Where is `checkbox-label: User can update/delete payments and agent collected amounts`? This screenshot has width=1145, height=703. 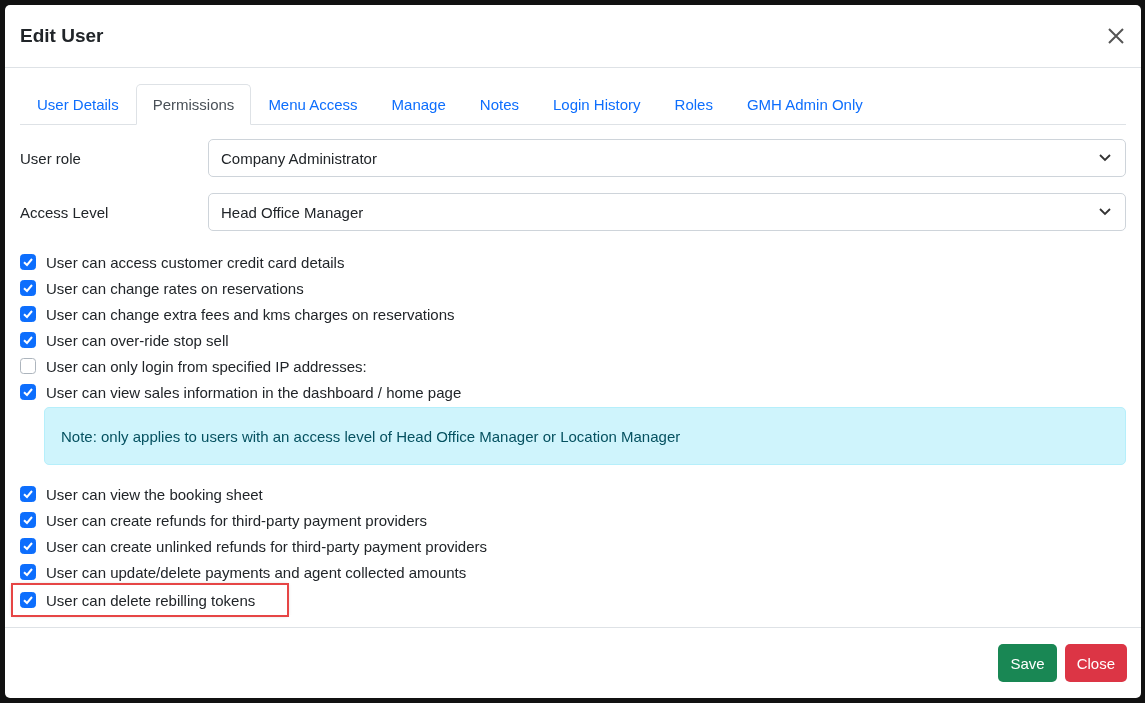 checkbox-label: User can update/delete payments and agent collected amounts is located at coordinates (256, 572).